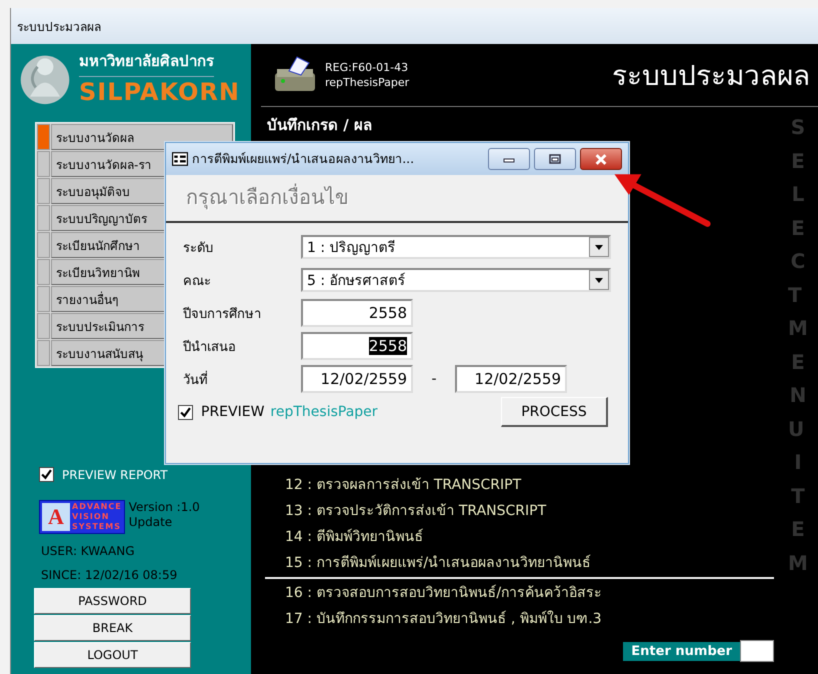 Image resolution: width=818 pixels, height=674 pixels. What do you see at coordinates (151, 522) in the screenshot?
I see `version-text: Update` at bounding box center [151, 522].